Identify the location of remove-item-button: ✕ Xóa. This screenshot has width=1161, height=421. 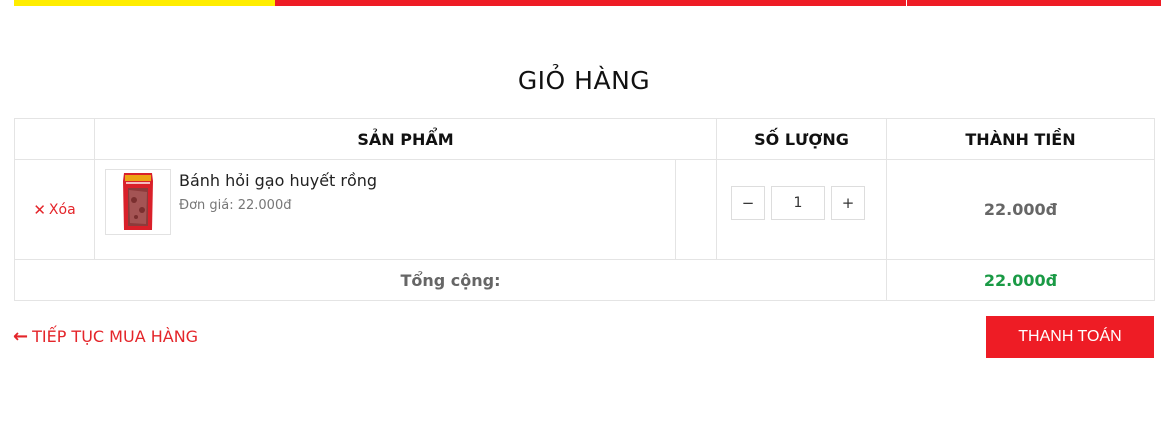
(54, 210).